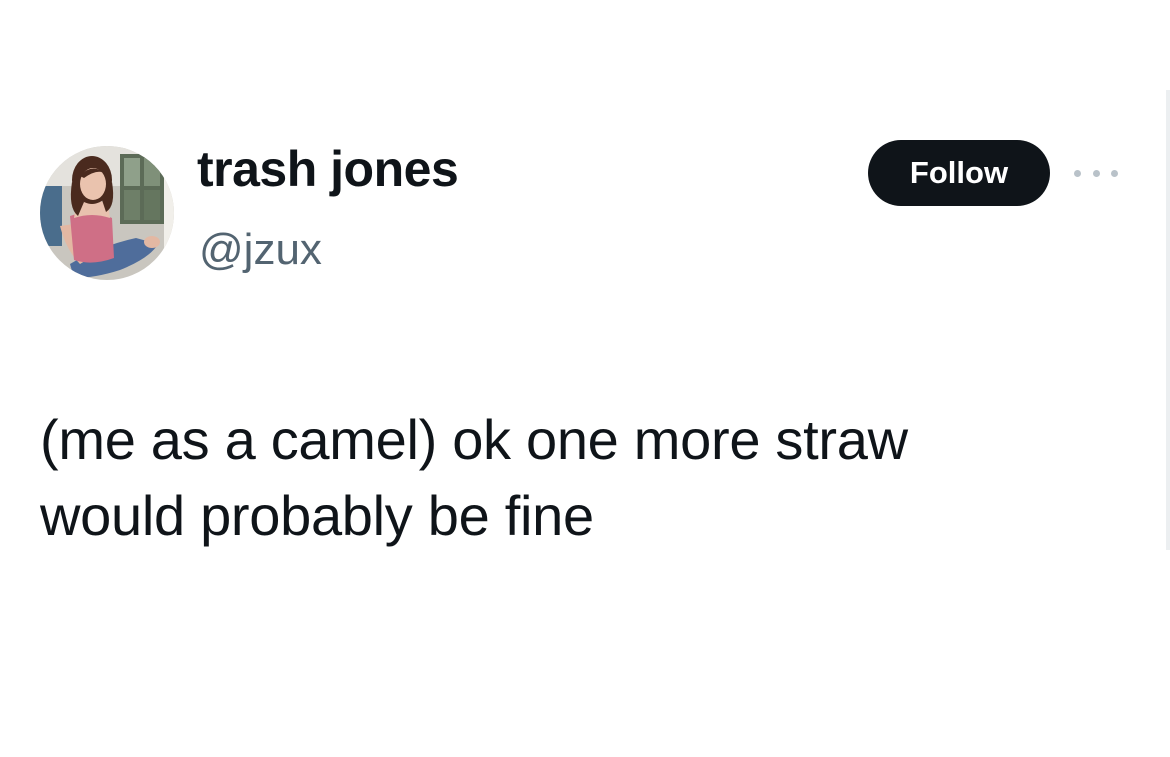 The height and width of the screenshot is (757, 1170). I want to click on more-horizontal-icon, so click(1096, 173).